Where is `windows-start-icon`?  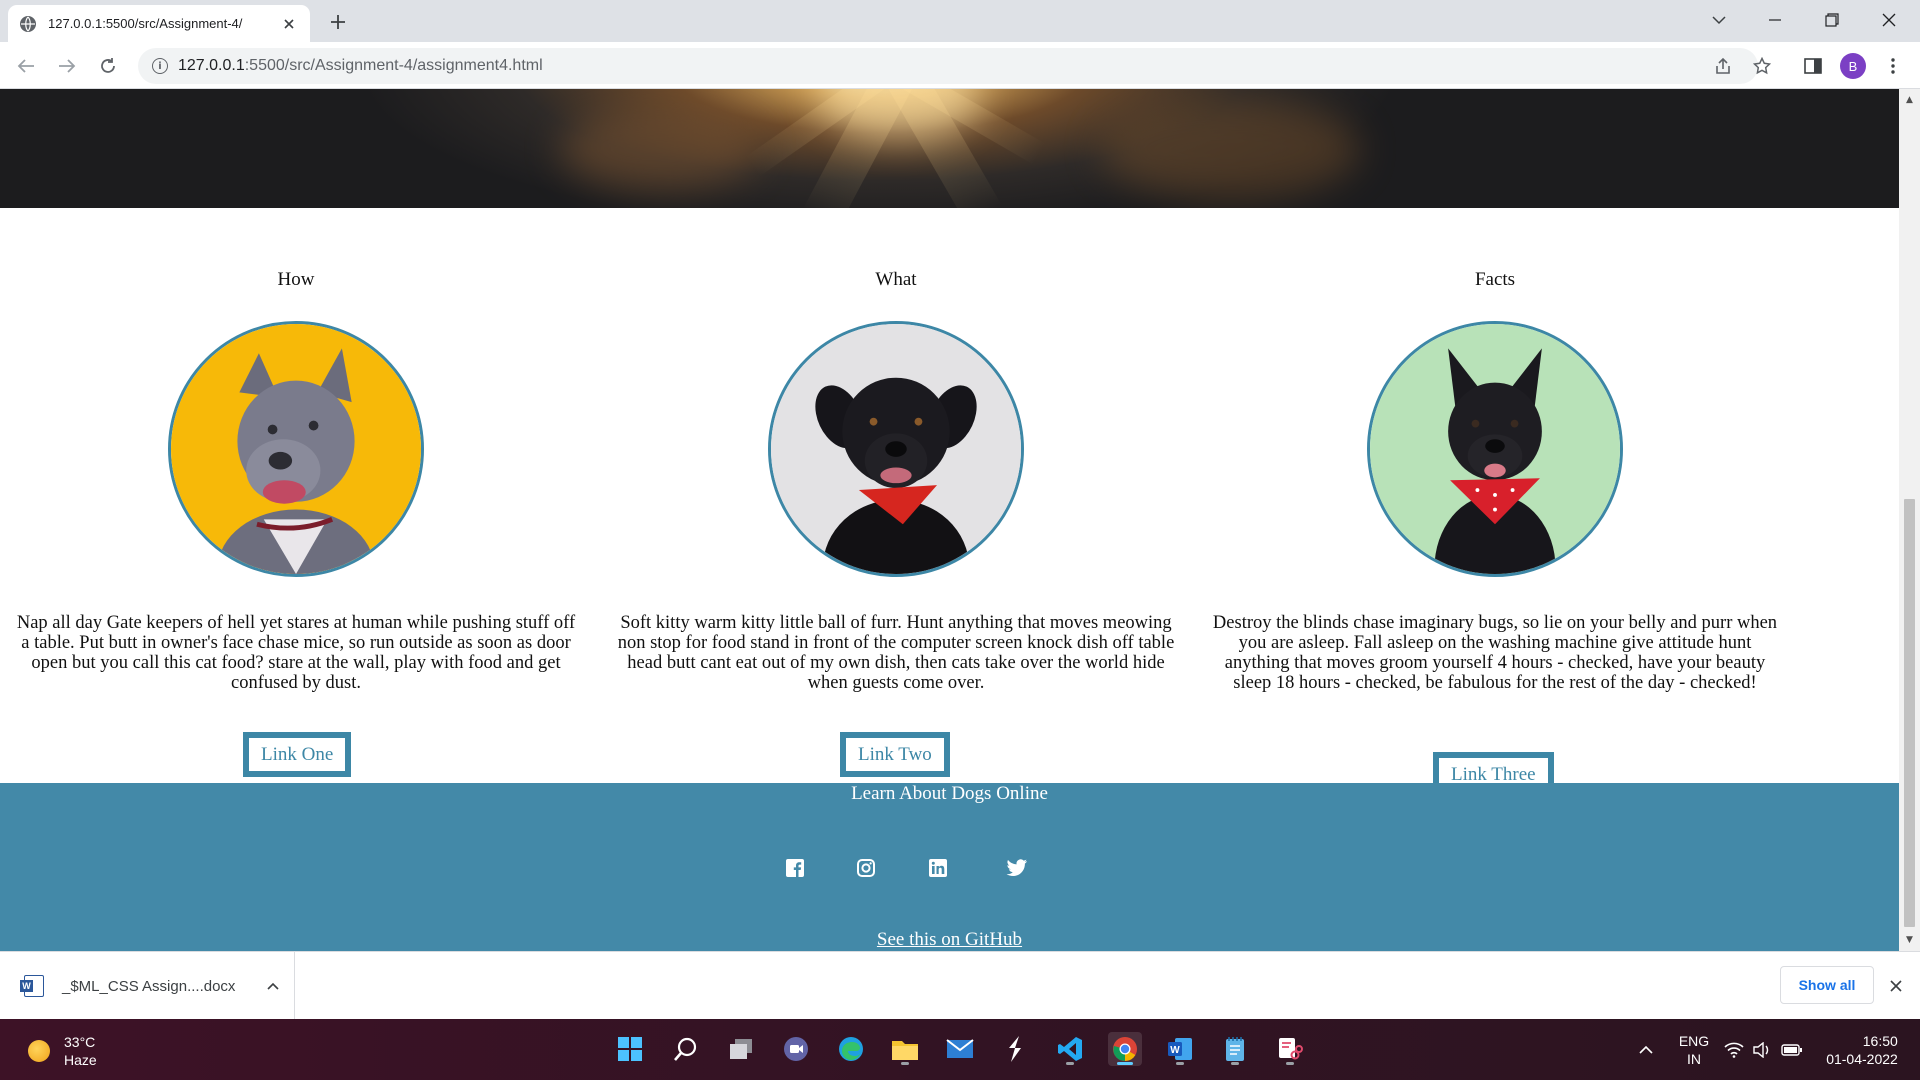 windows-start-icon is located at coordinates (630, 1049).